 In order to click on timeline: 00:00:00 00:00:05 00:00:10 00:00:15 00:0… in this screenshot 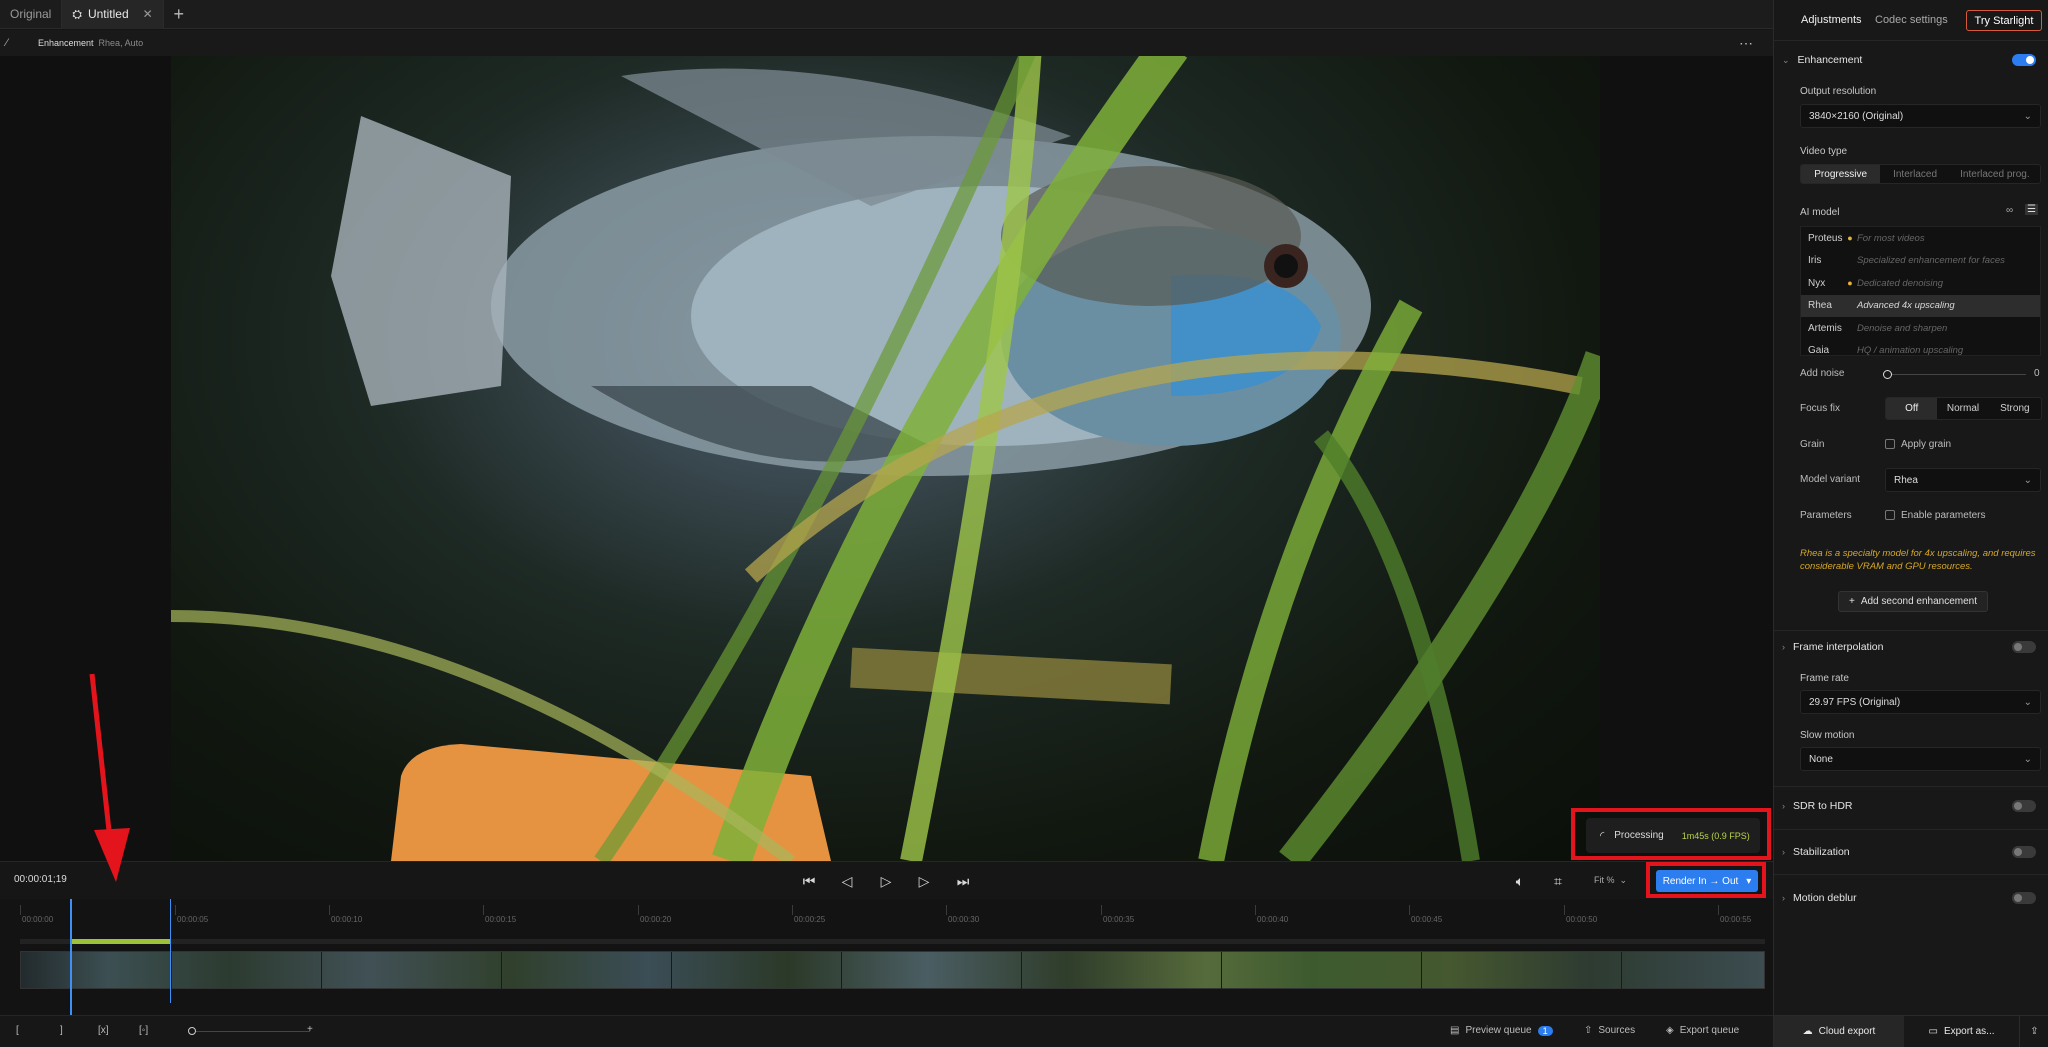, I will do `click(886, 957)`.